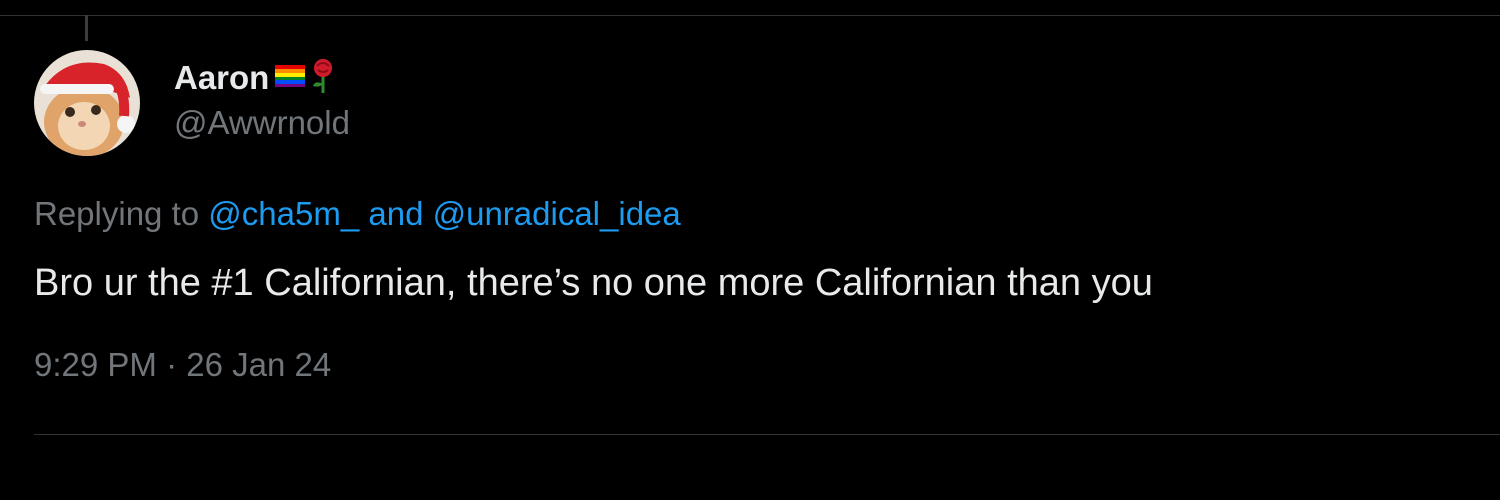 The image size is (1500, 500). What do you see at coordinates (95, 364) in the screenshot?
I see `tweet-time: 9:29 PM` at bounding box center [95, 364].